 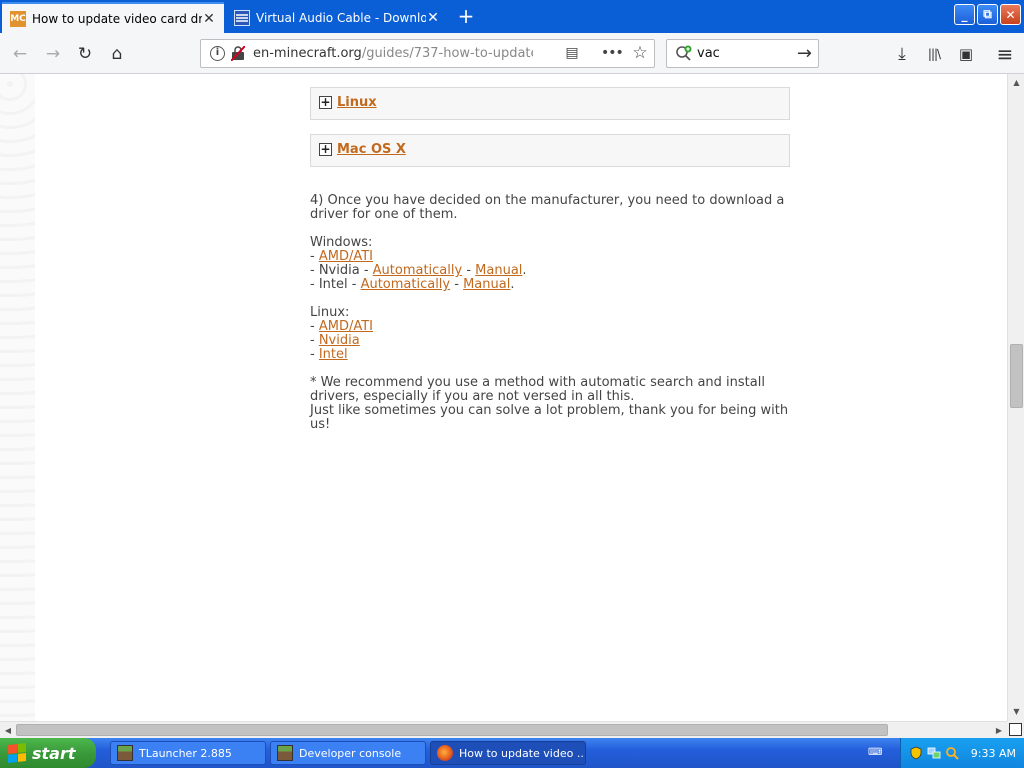 I want to click on downloads-icon: ⤓, so click(x=902, y=54).